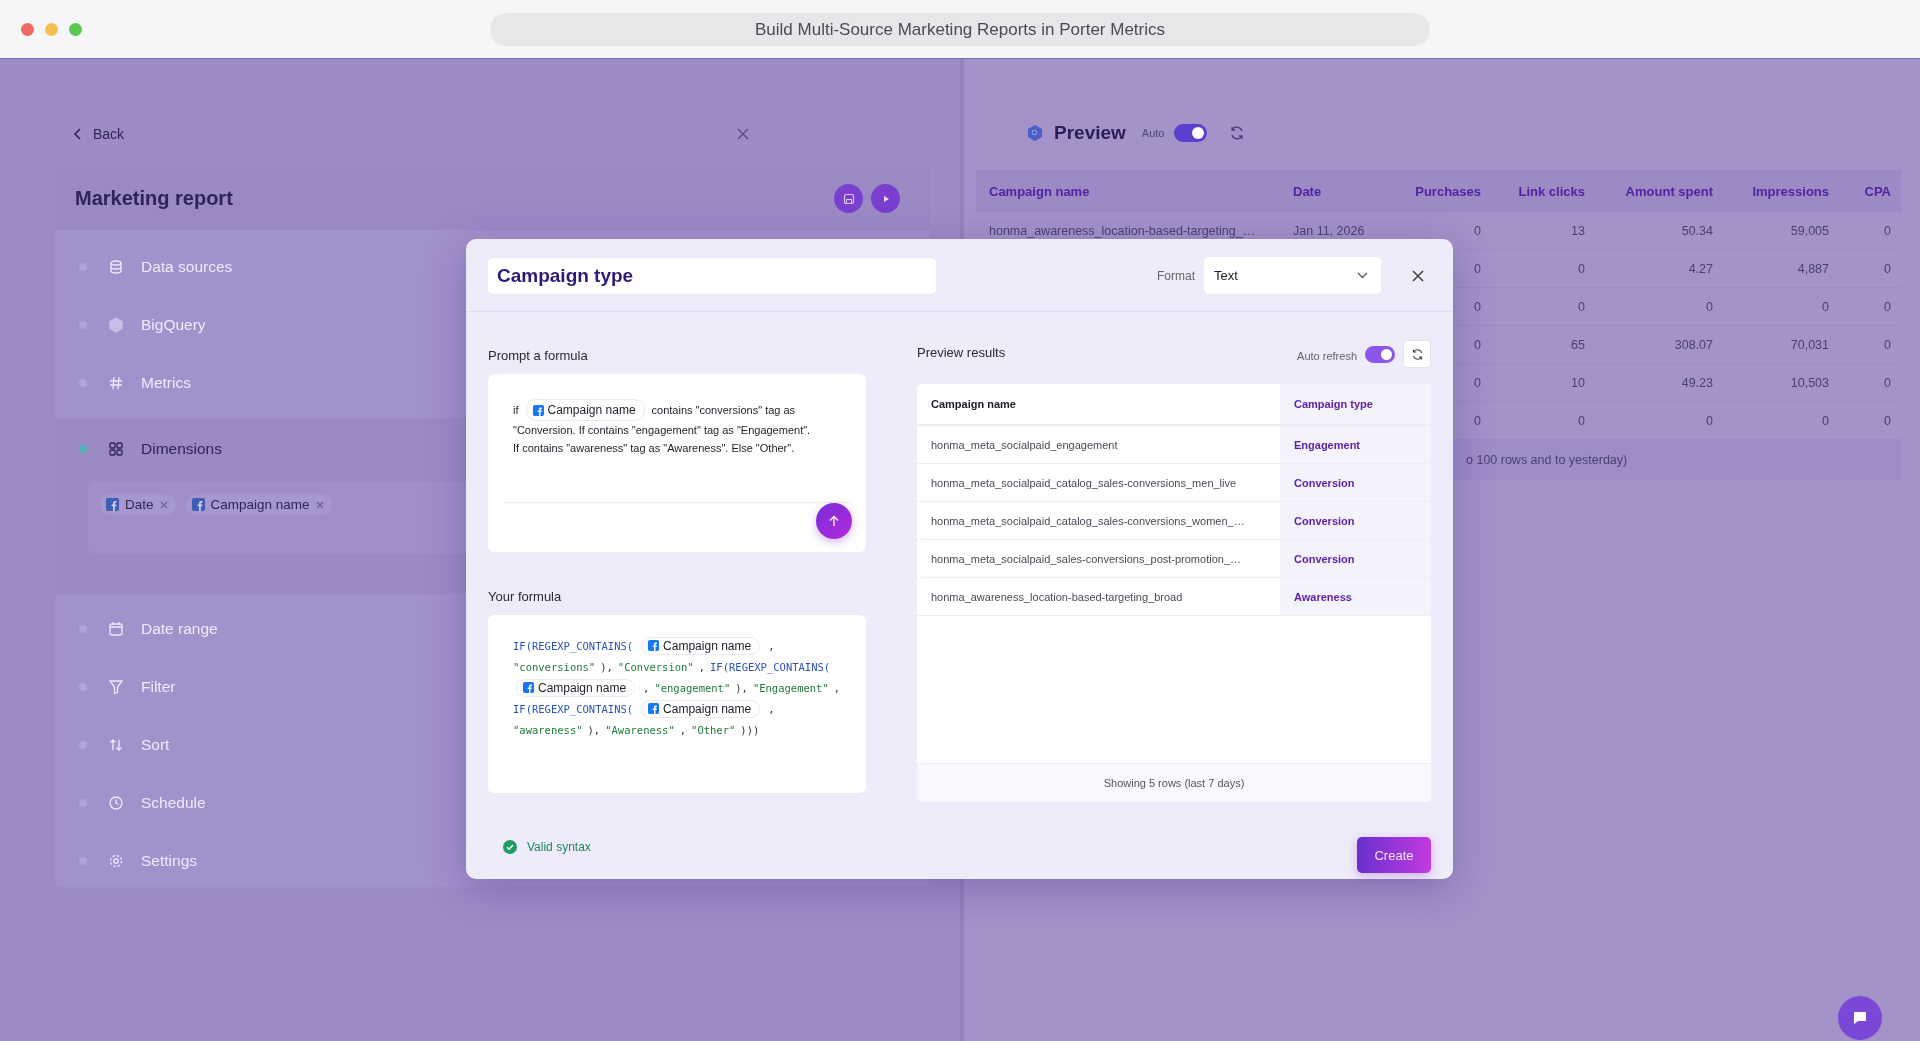 This screenshot has width=1920, height=1041. What do you see at coordinates (960, 29) in the screenshot?
I see `window-title: Build Multi-Source Marketing Reports in Porter Metrics` at bounding box center [960, 29].